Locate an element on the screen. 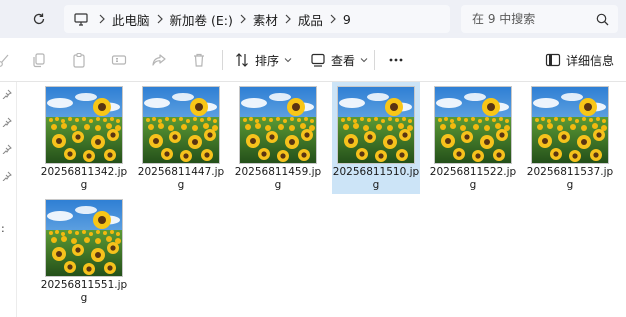 The width and height of the screenshot is (626, 317). share-icon is located at coordinates (159, 60).